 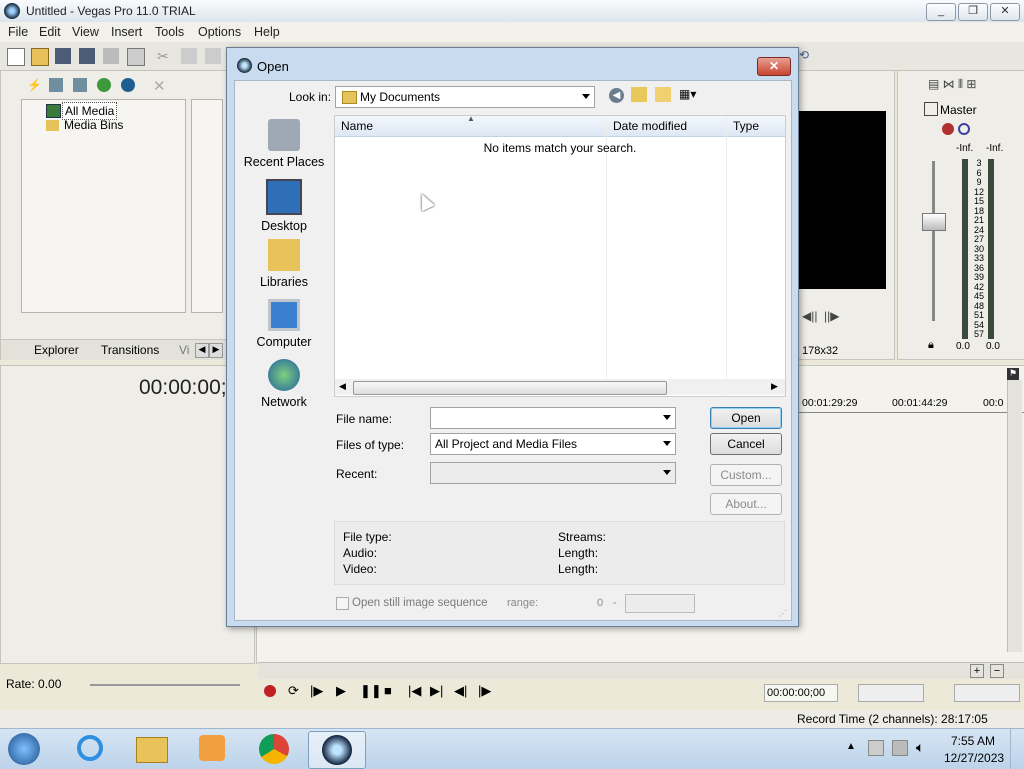 What do you see at coordinates (189, 56) in the screenshot?
I see `copy-icon` at bounding box center [189, 56].